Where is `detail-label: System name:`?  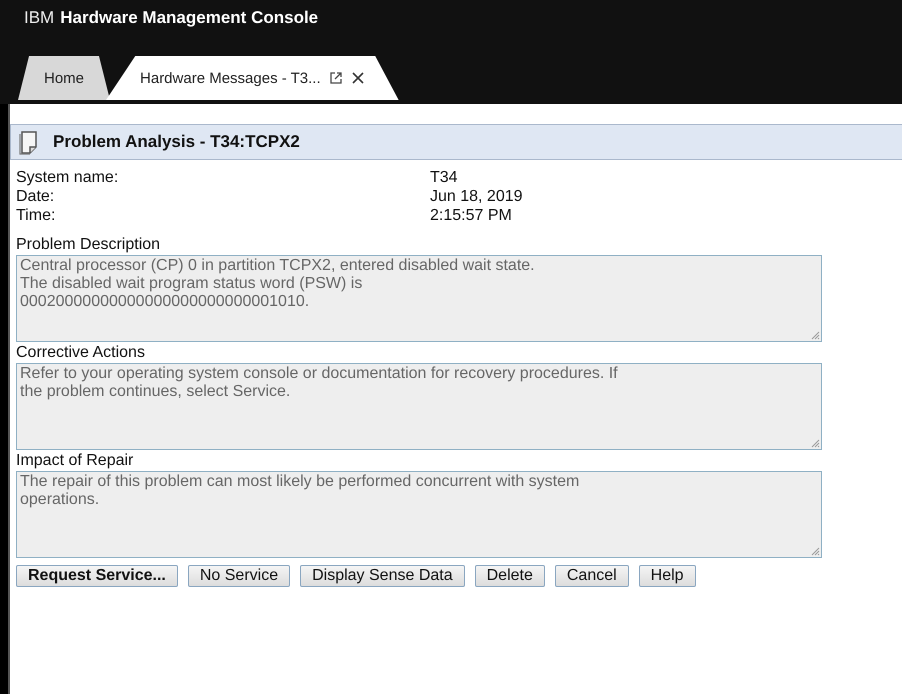 detail-label: System name: is located at coordinates (68, 177).